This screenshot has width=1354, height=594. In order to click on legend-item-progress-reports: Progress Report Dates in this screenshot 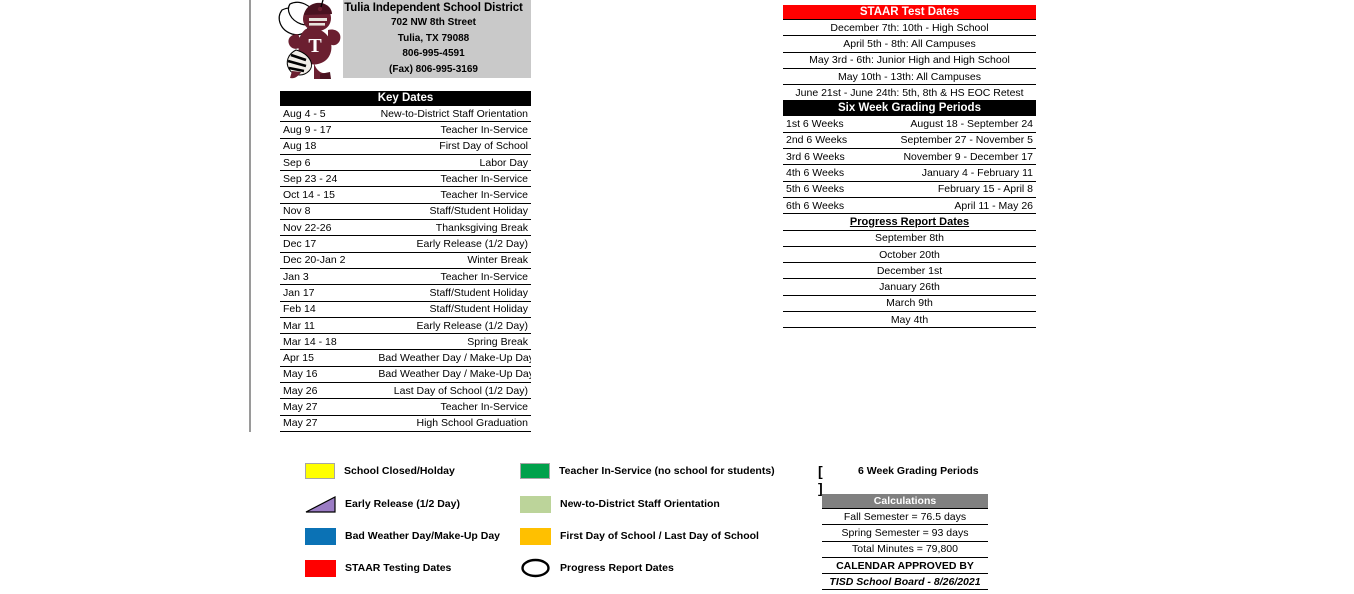, I will do `click(597, 568)`.